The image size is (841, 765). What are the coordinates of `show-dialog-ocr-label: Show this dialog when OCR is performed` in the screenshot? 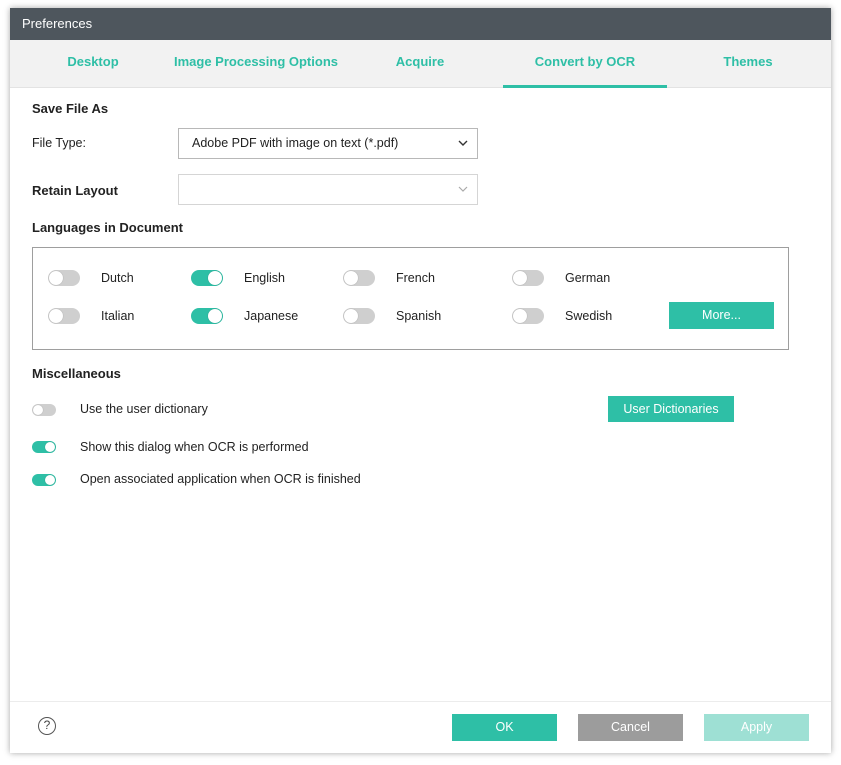 It's located at (194, 447).